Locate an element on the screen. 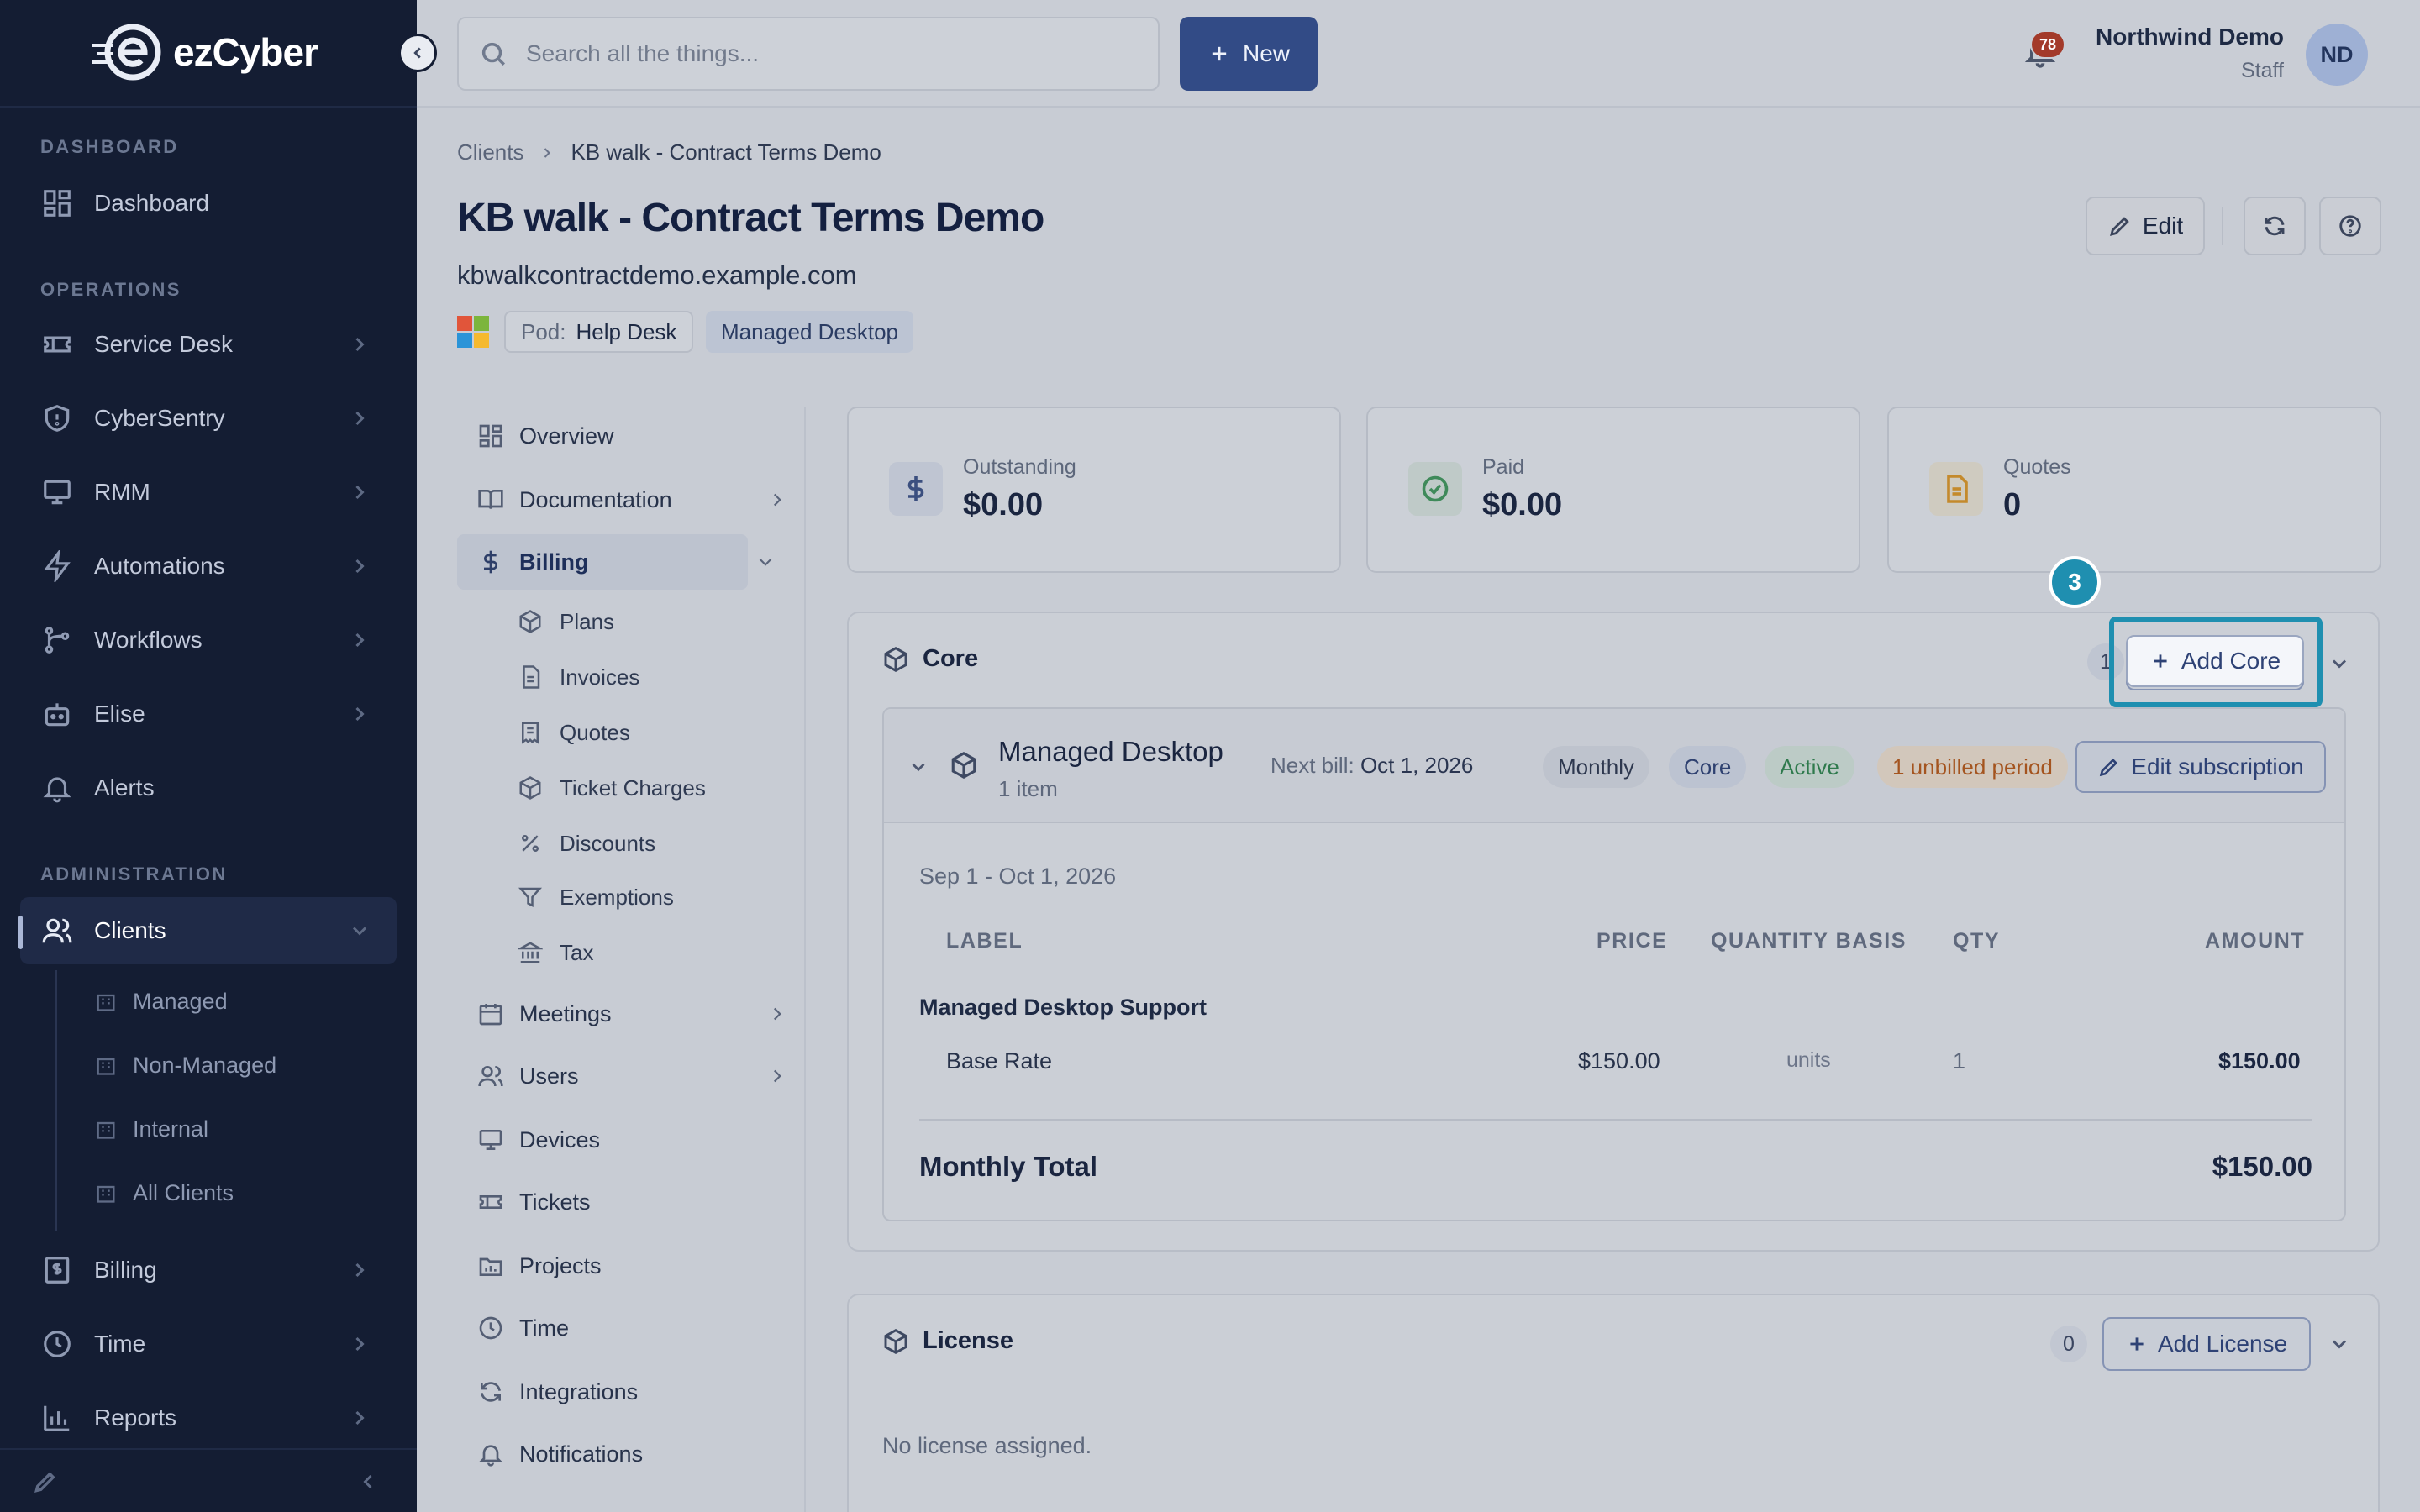 This screenshot has height=1512, width=2420. billing-sub-discounts: Discounts is located at coordinates (586, 843).